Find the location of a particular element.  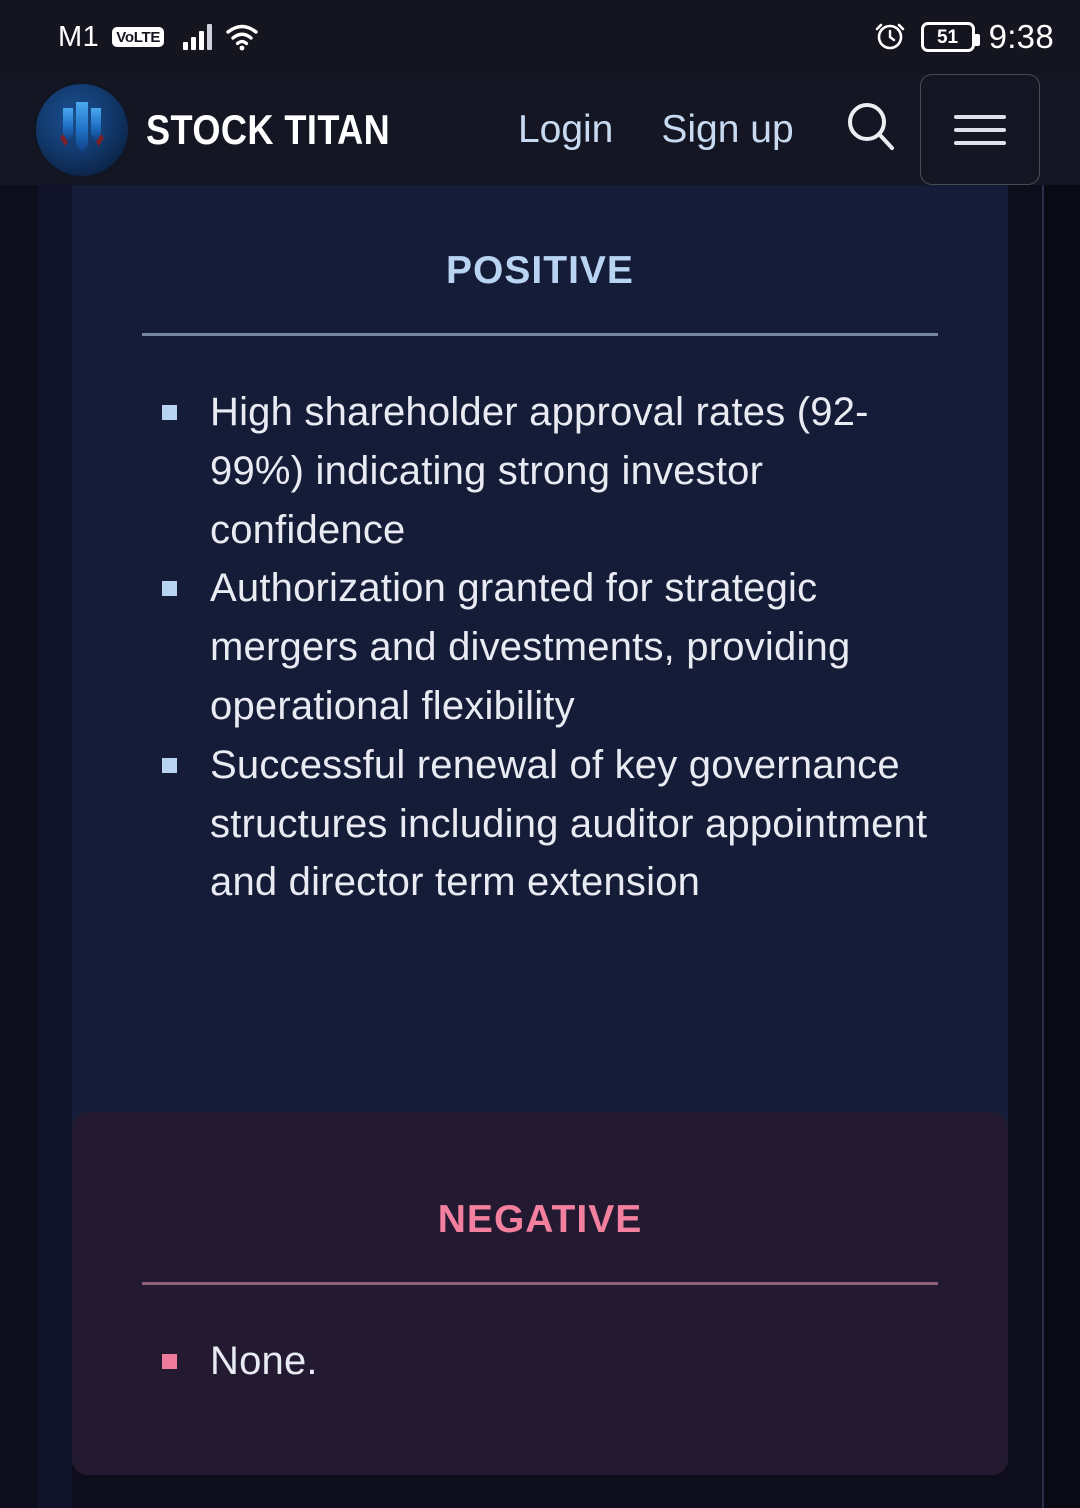

brand-name: STOCK TITAN is located at coordinates (268, 129).